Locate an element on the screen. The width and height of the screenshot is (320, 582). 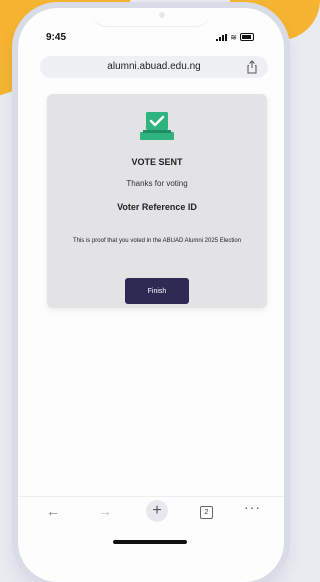
browser-toolbar: ← → + 2 ··· is located at coordinates (151, 511).